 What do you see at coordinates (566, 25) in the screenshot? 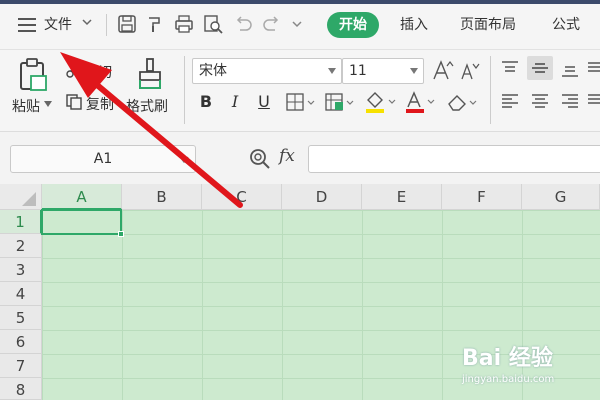
I see `tab-formulas: 公式` at bounding box center [566, 25].